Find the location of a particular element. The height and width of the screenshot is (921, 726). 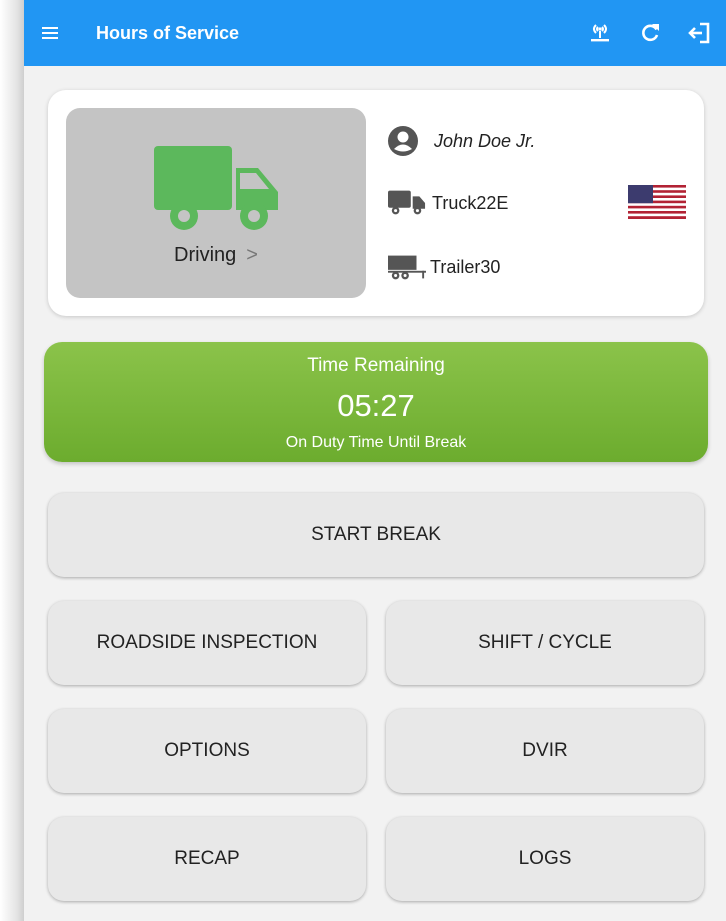

left-edge-shadow is located at coordinates (12, 460).